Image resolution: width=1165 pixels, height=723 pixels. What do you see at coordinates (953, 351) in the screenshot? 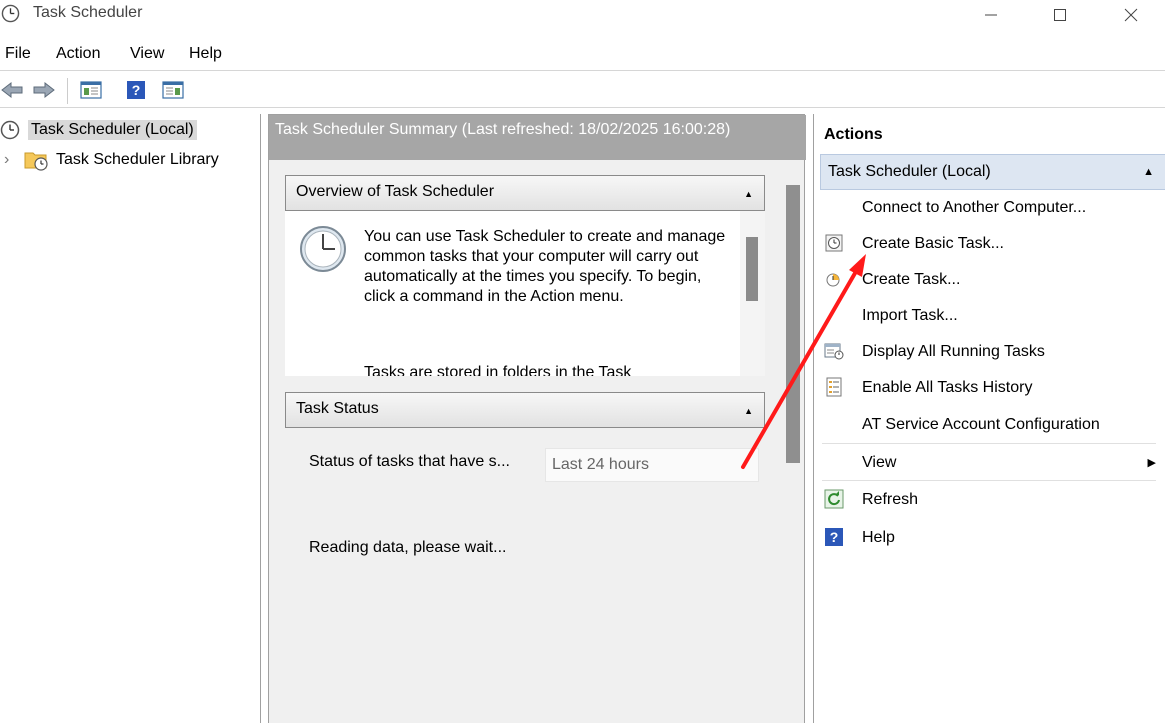
I see `action-label: Display All Running Tasks` at bounding box center [953, 351].